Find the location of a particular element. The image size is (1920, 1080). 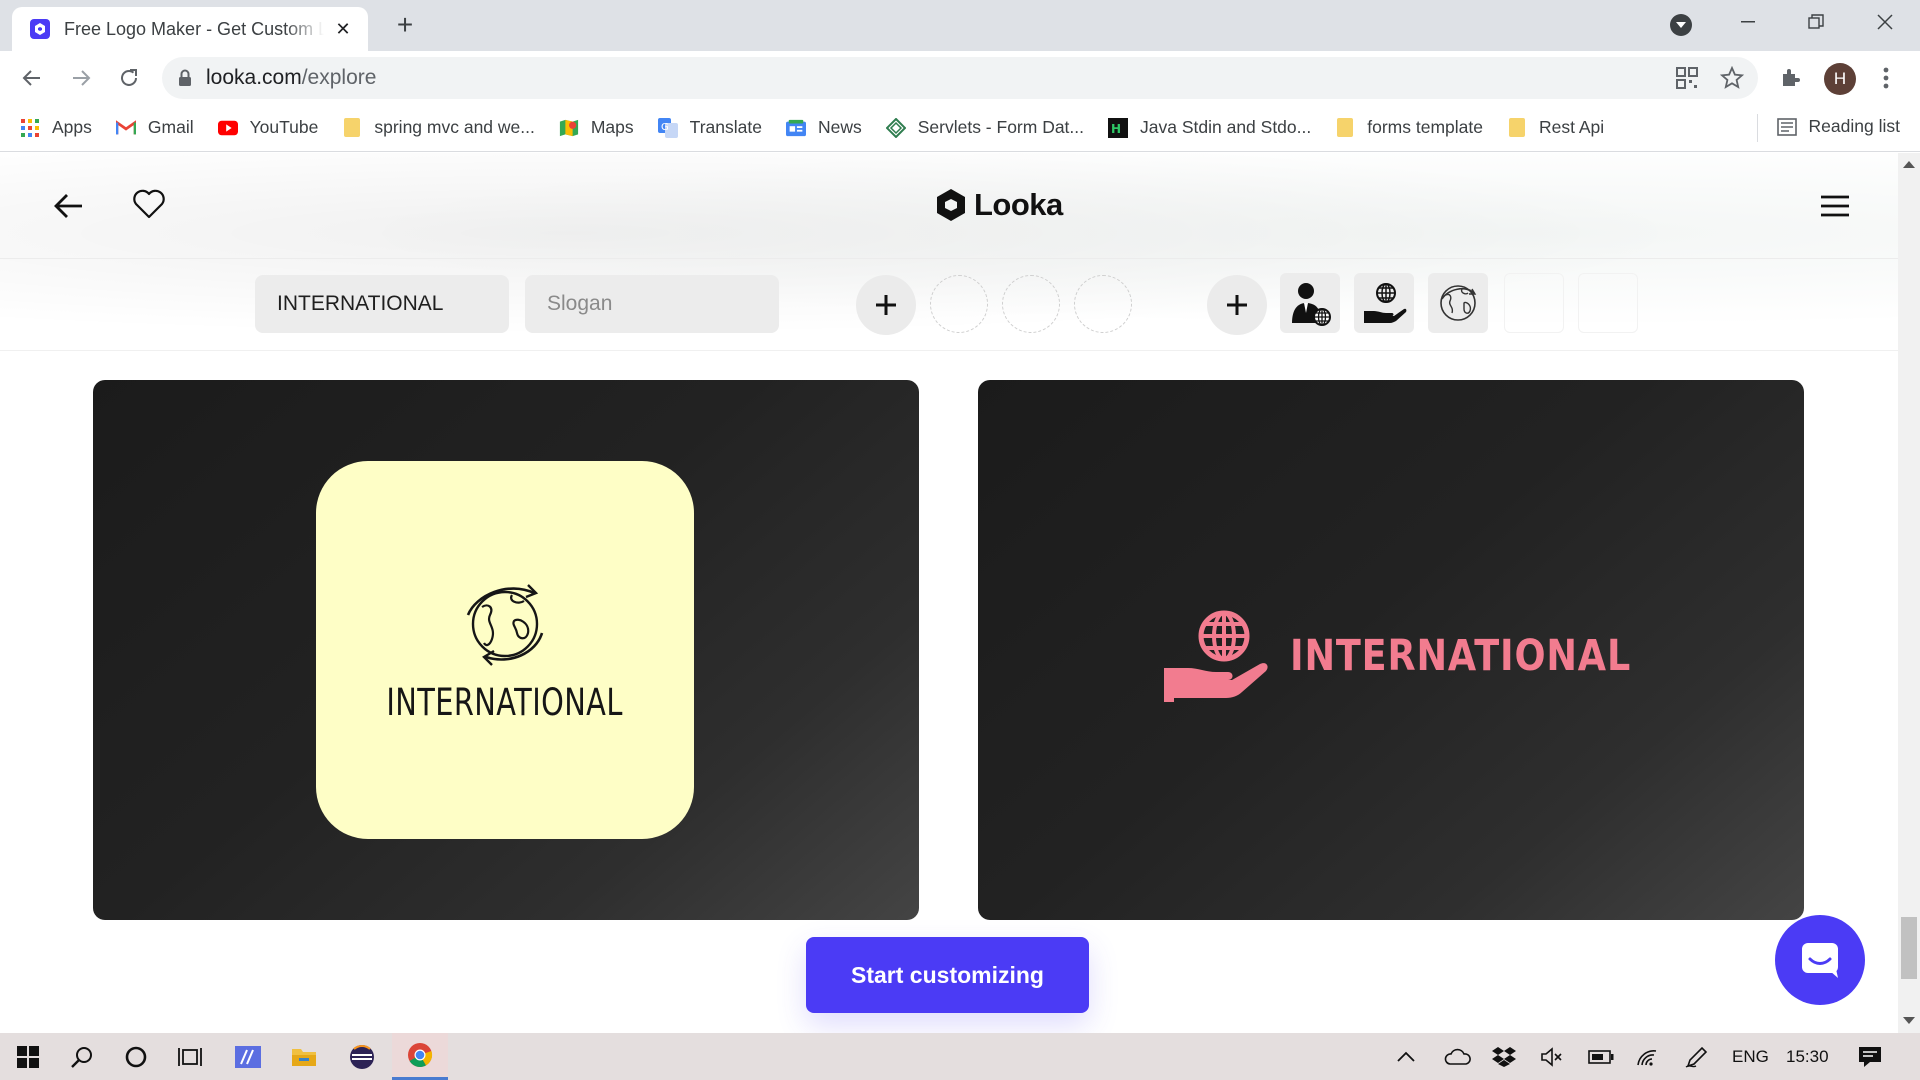

cortana-icon is located at coordinates (136, 1056).